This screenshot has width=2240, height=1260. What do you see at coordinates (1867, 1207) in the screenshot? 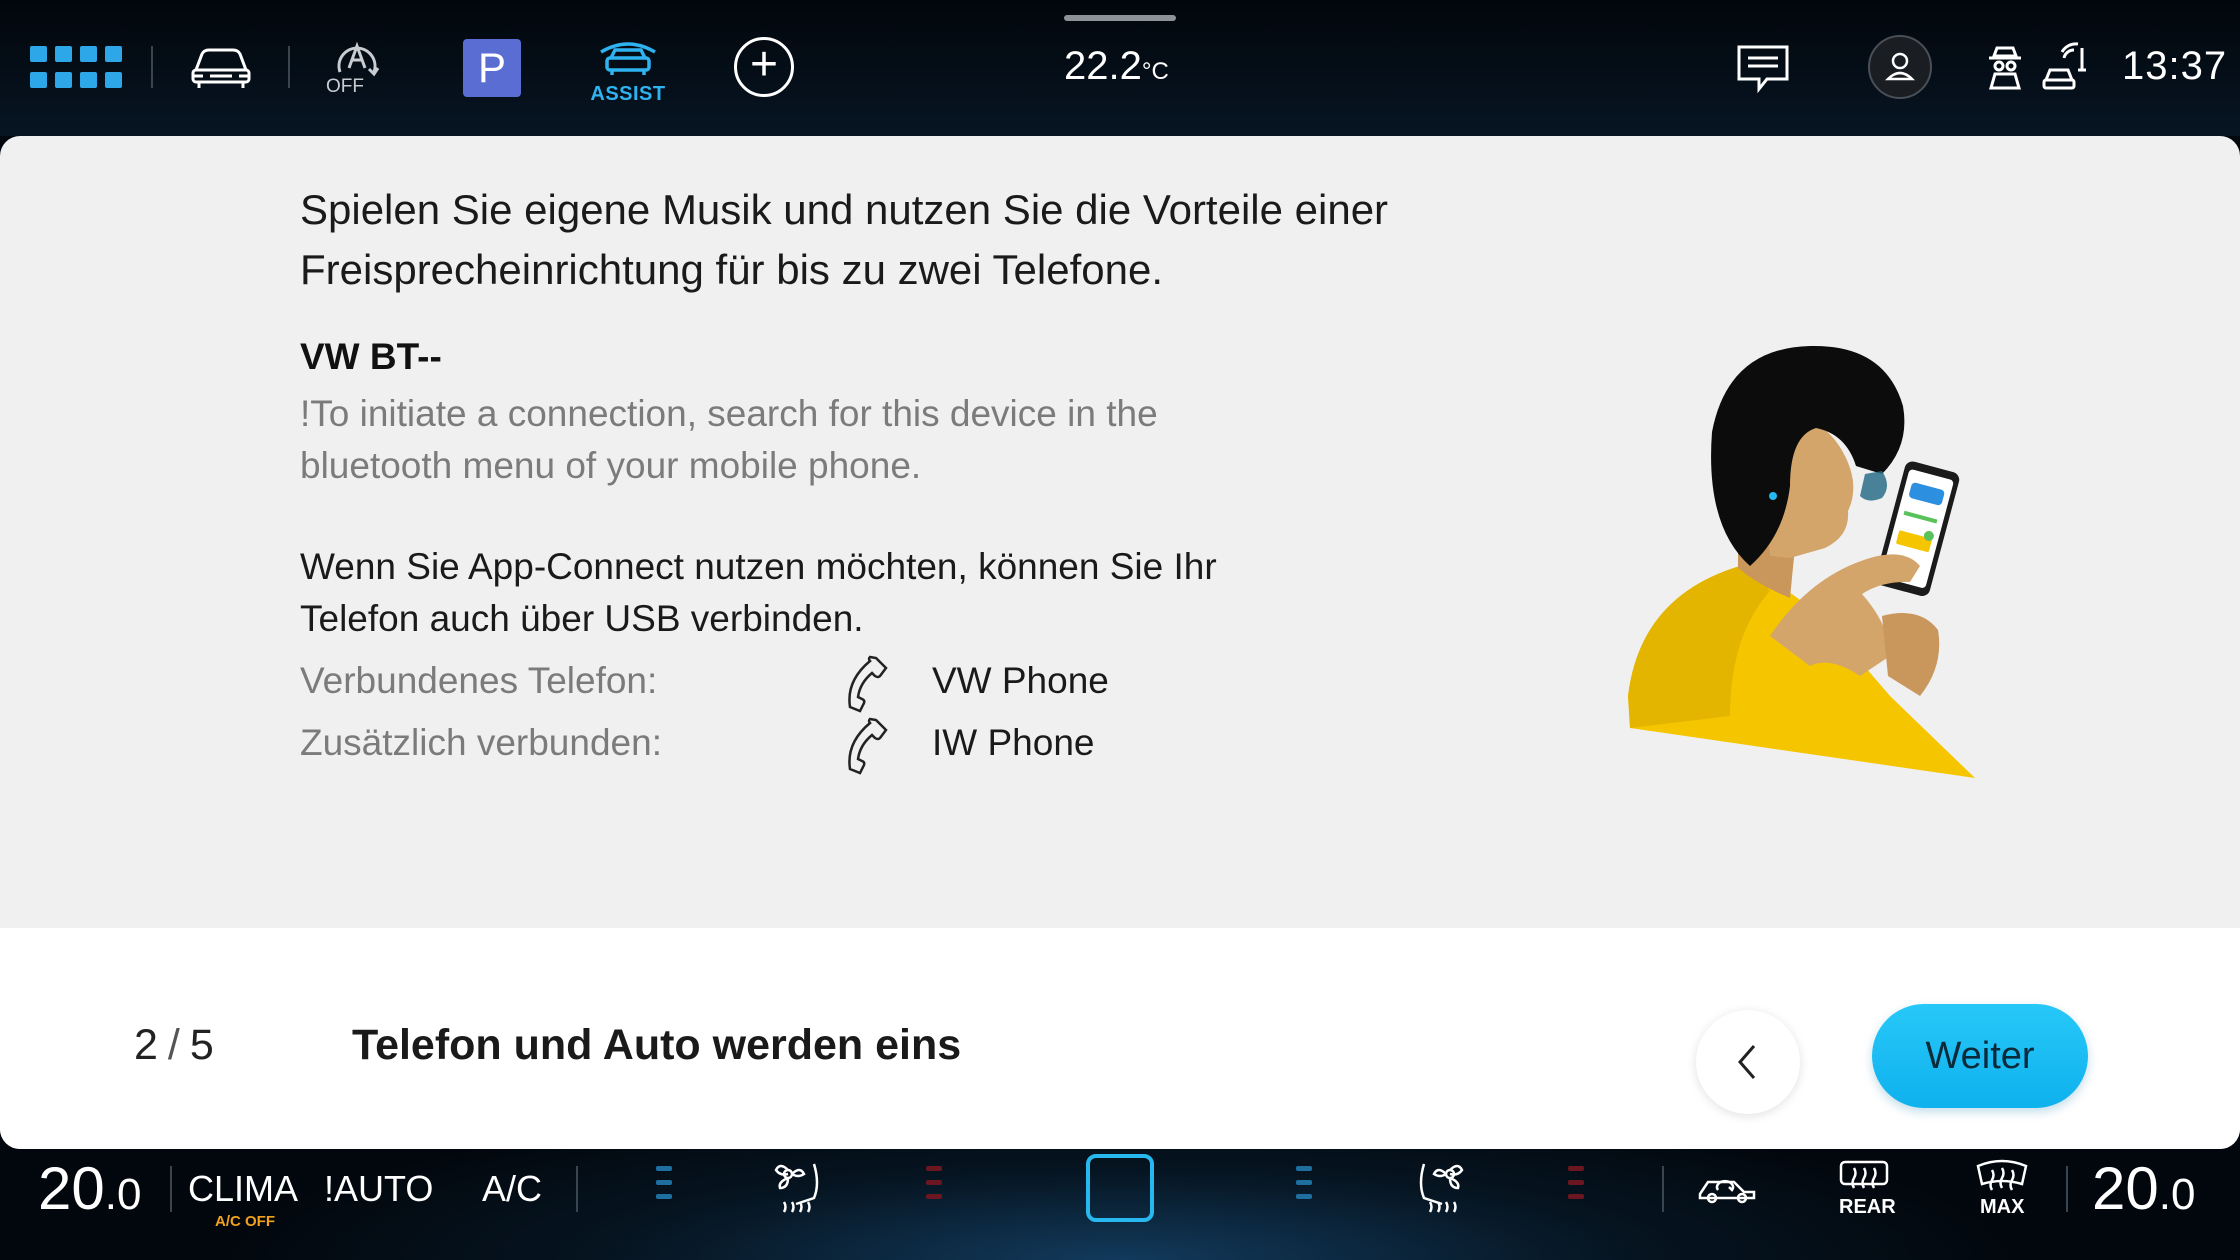
I see `rear-defrost-label: REAR` at bounding box center [1867, 1207].